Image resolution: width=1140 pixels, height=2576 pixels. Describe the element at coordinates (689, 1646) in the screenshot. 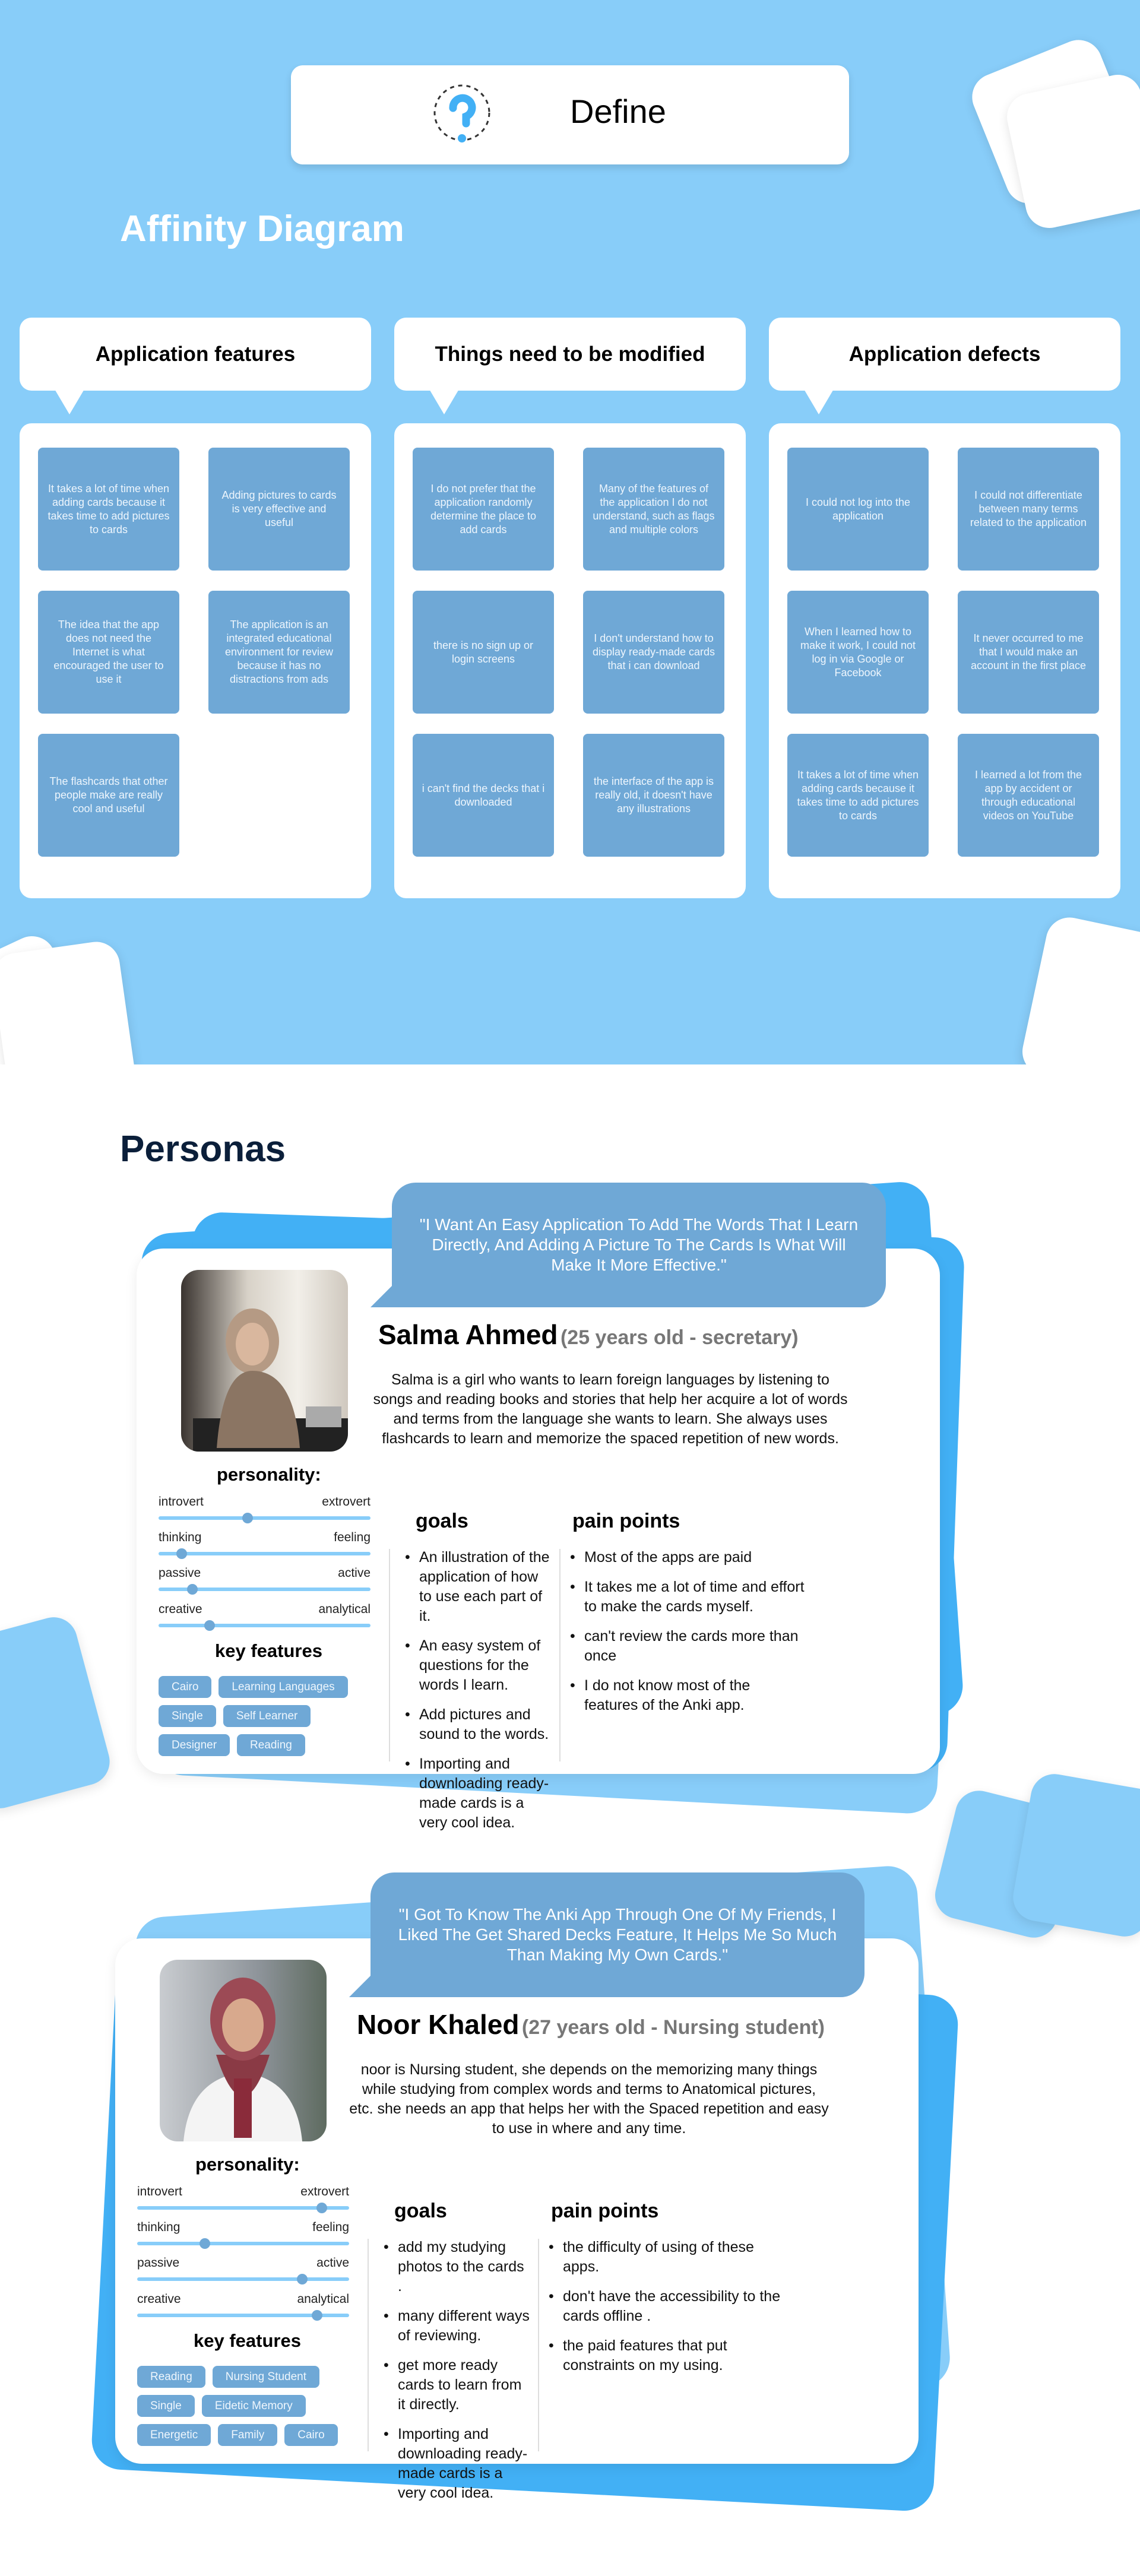

I see `pain-point-item: can't review the cards more than once` at that location.